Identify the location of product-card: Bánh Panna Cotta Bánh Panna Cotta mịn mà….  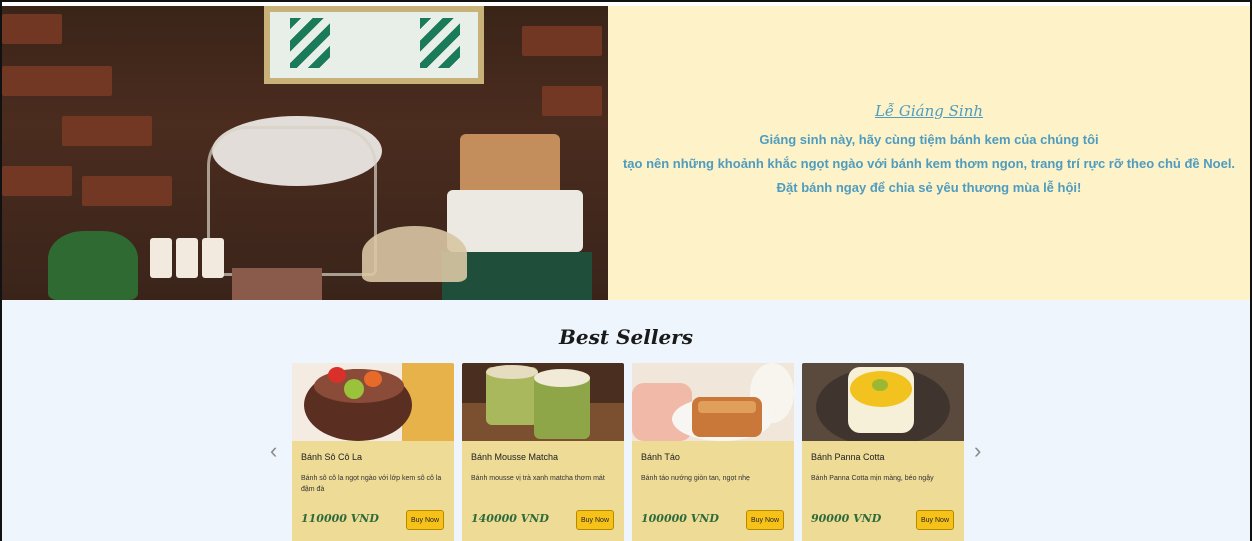
(883, 452).